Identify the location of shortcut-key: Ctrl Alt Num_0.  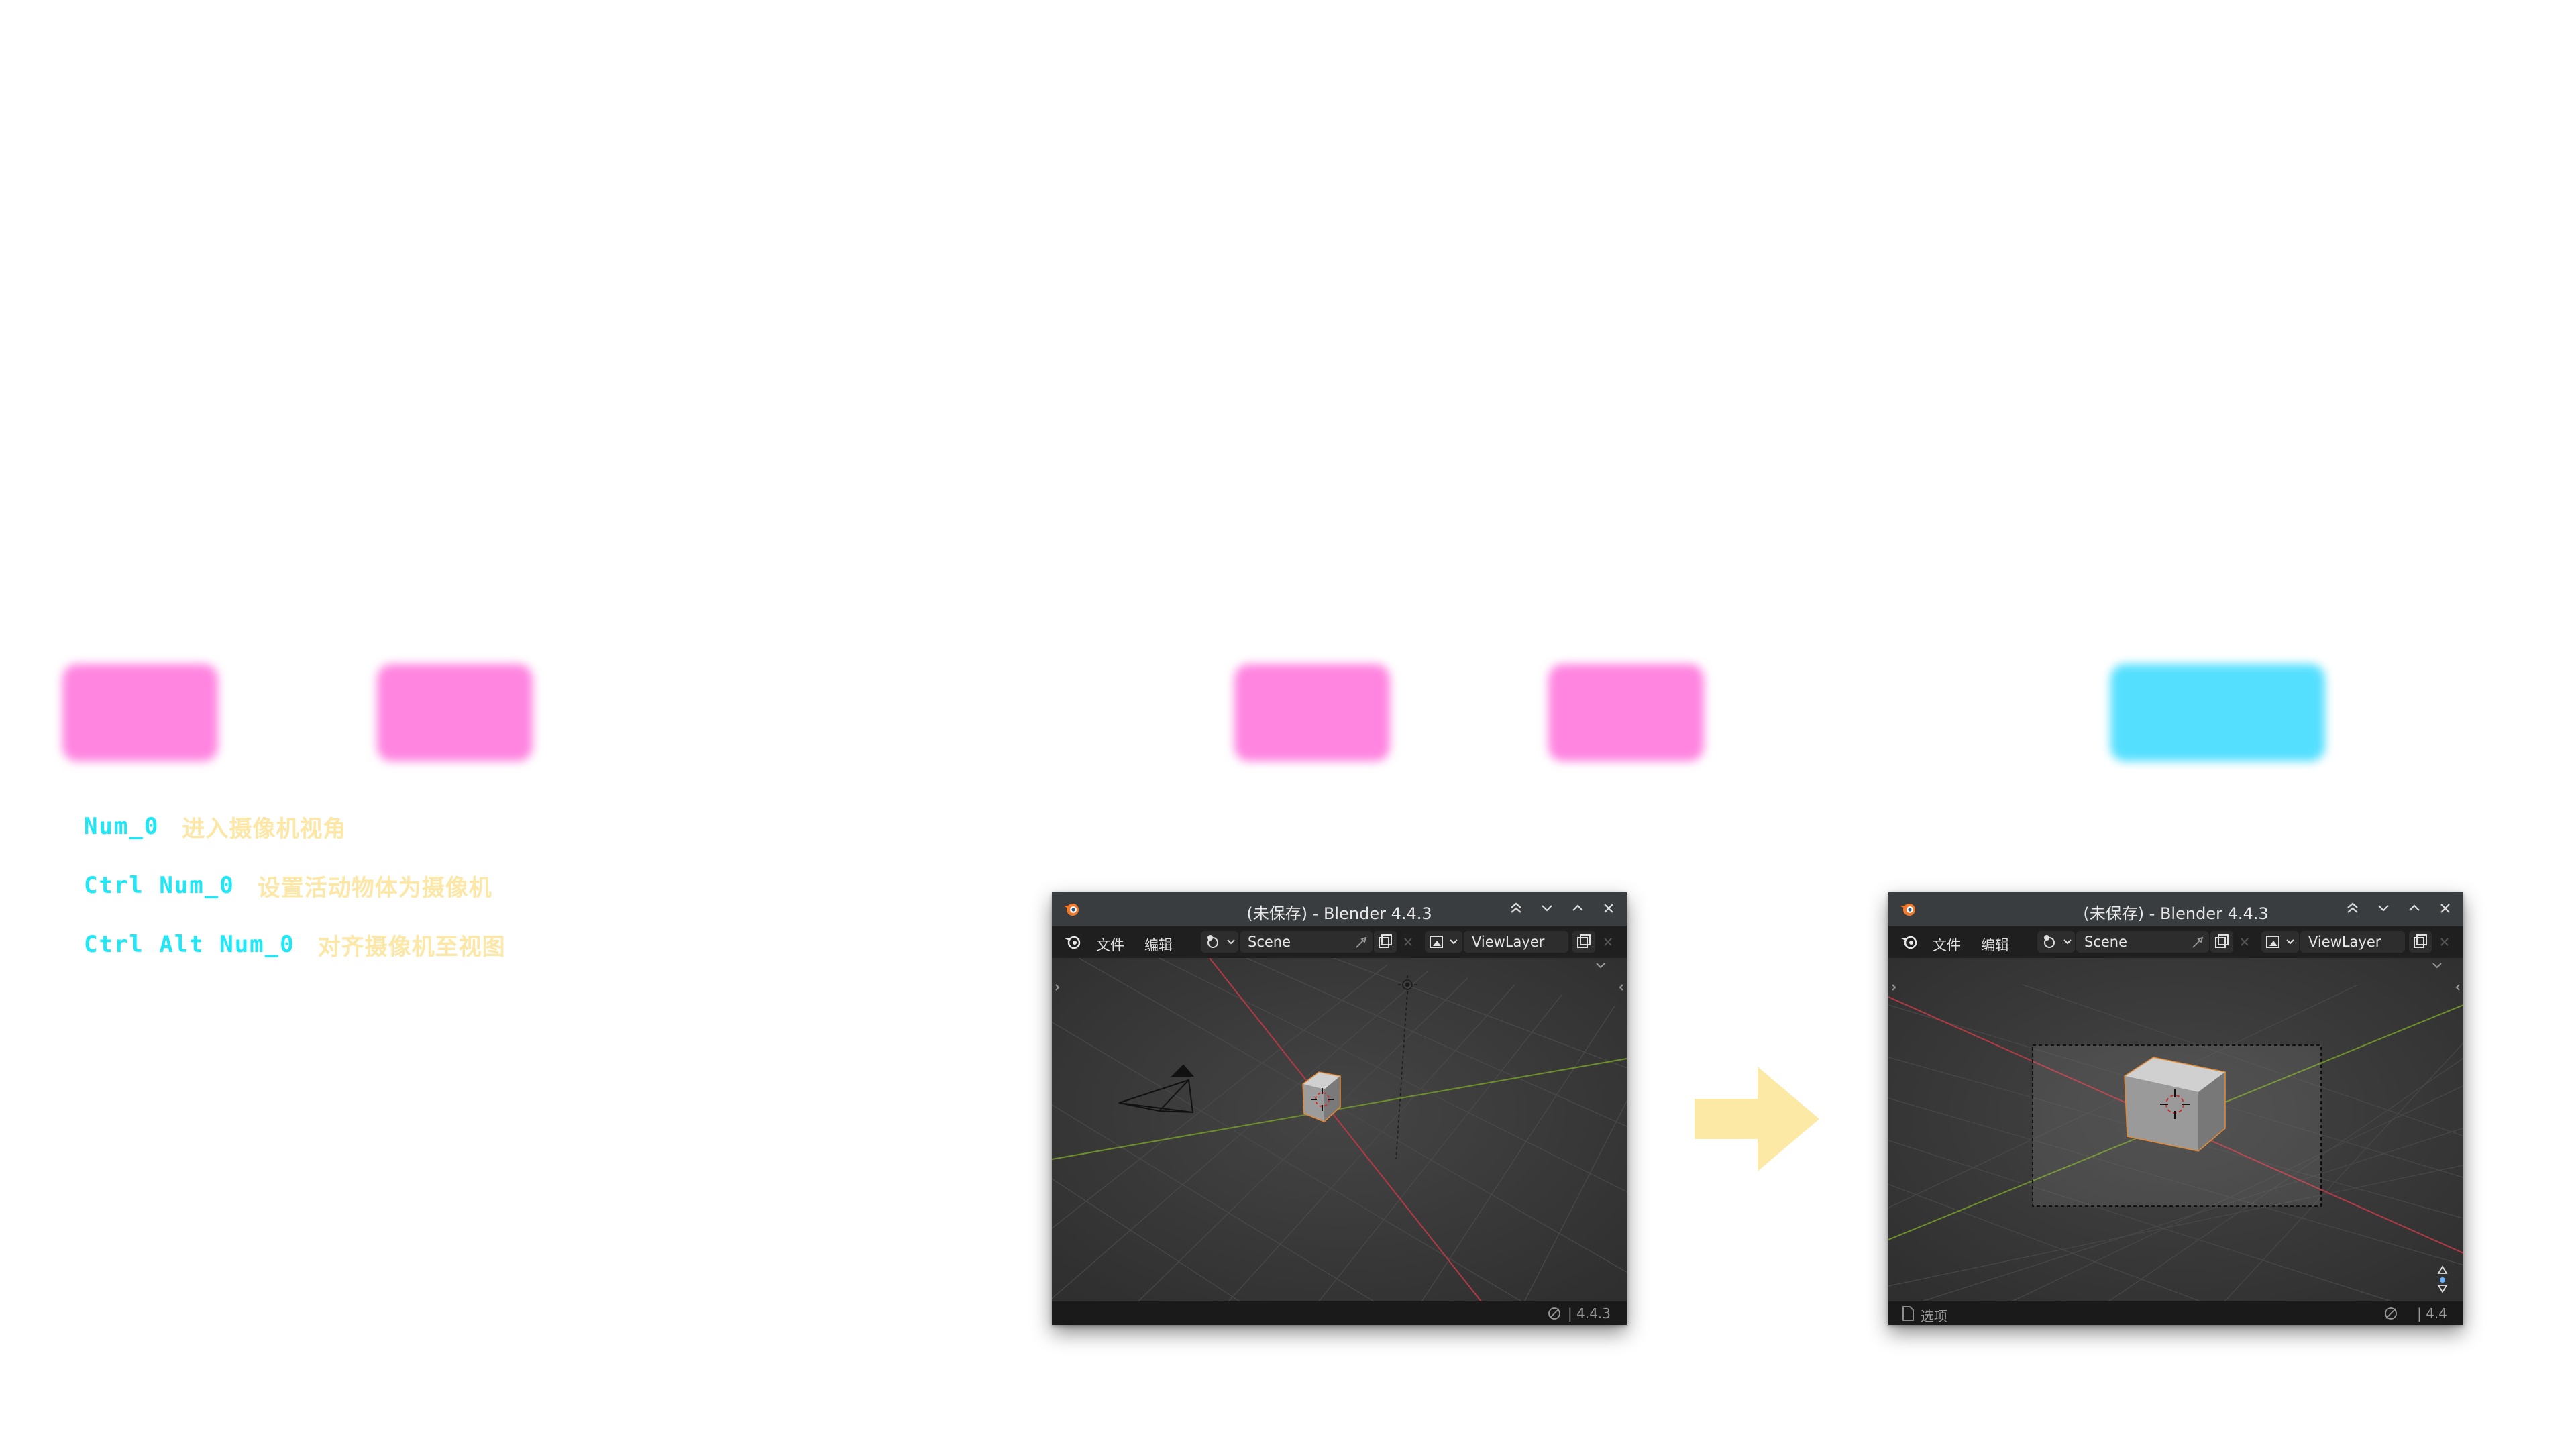
(189, 944).